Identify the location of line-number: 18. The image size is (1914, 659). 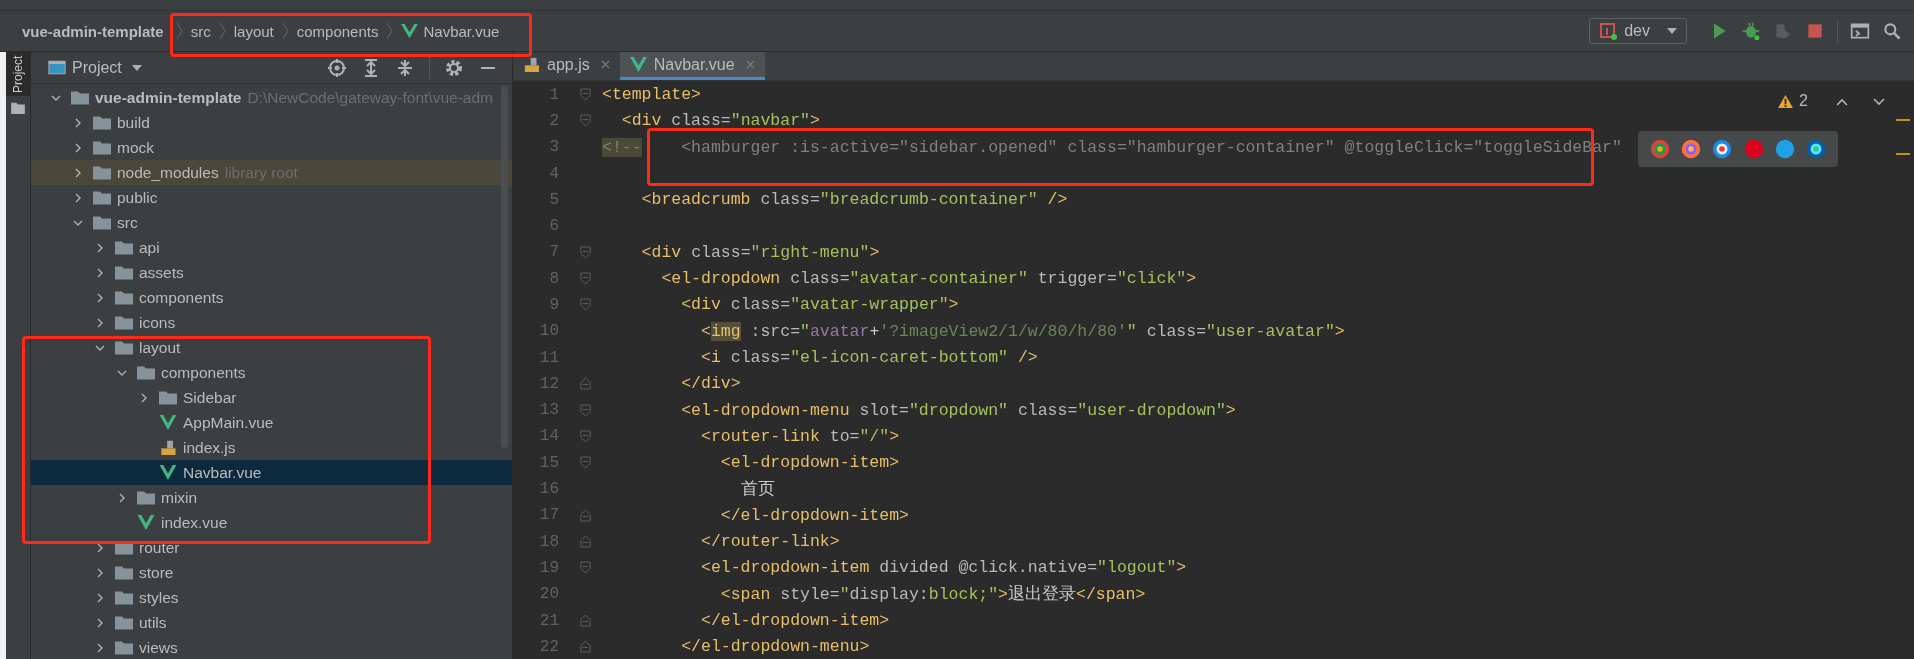
(548, 541).